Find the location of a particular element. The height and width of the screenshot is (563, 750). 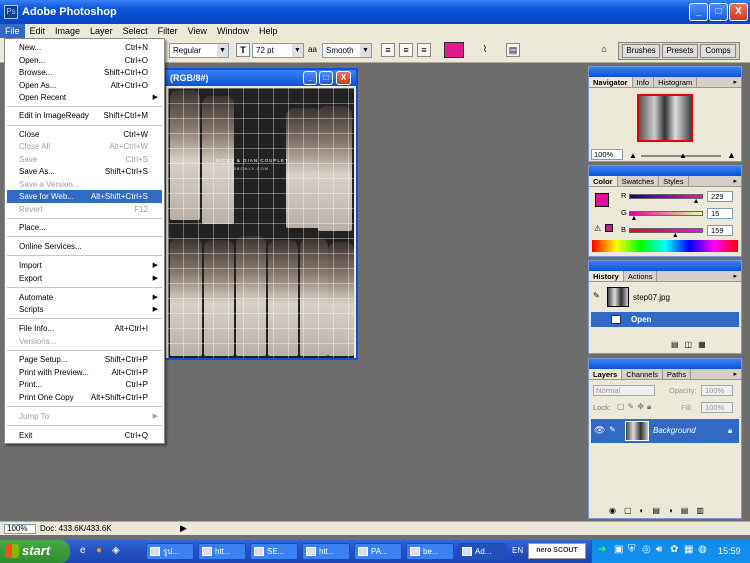

tab-actions: Actions is located at coordinates (641, 276).